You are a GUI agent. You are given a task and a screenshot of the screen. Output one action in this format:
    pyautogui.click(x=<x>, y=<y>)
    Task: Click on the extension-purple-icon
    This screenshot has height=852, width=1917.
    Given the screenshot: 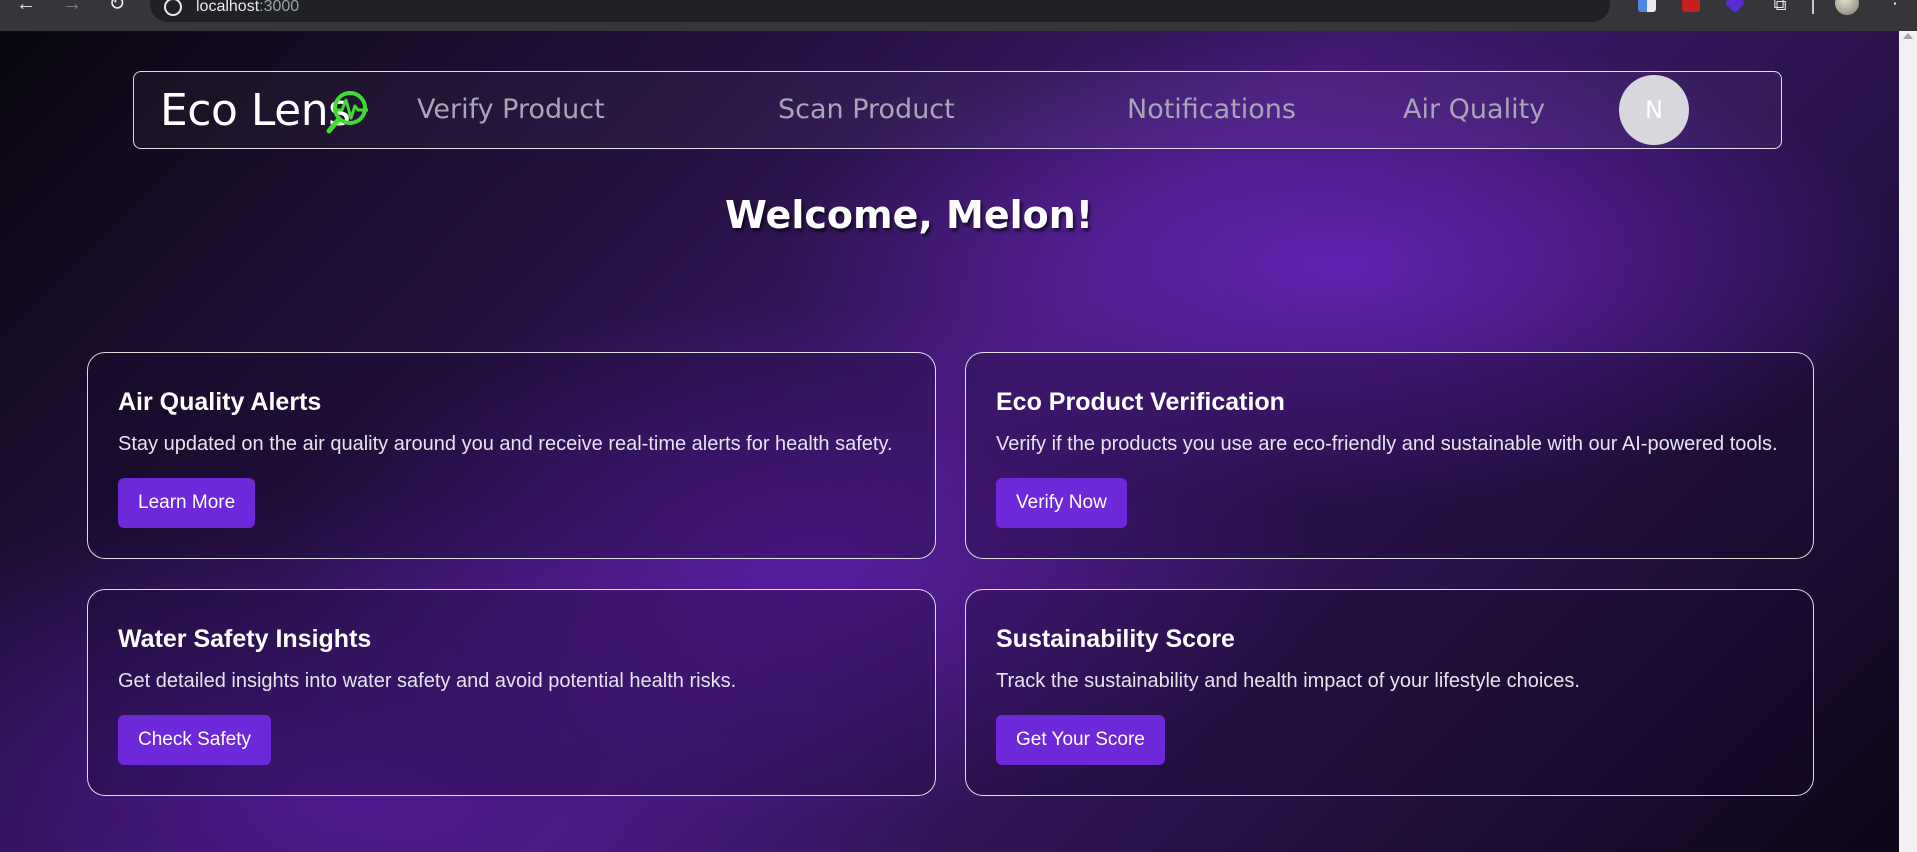 What is the action you would take?
    pyautogui.click(x=1735, y=7)
    